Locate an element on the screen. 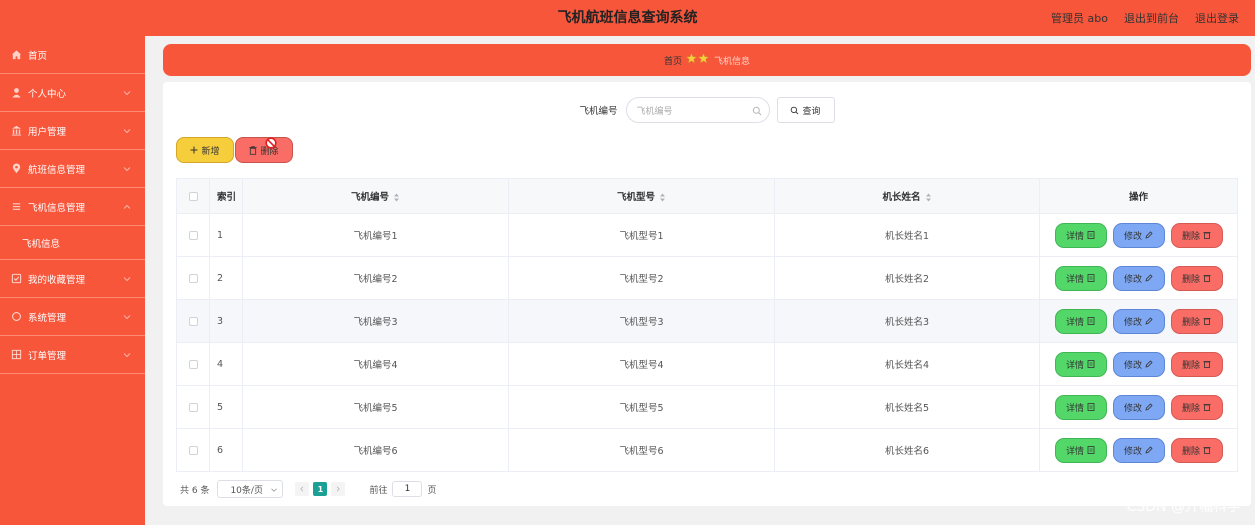 Image resolution: width=1255 pixels, height=525 pixels. table-row: 2 飞机编号2 飞机型号2 机长姓名2 详情 修改 删除 is located at coordinates (707, 278).